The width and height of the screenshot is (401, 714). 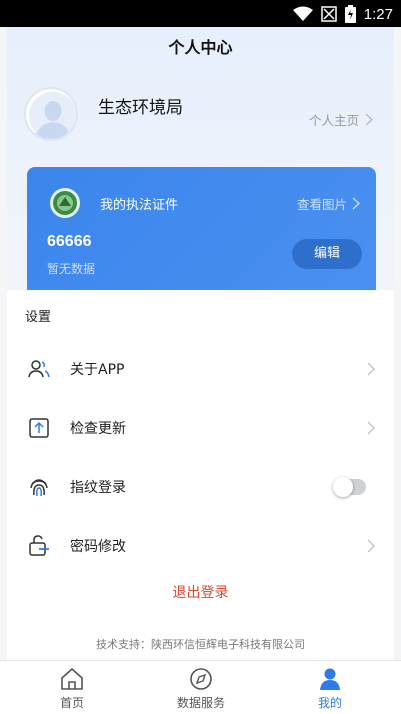 What do you see at coordinates (200, 428) in the screenshot?
I see `settings-item-check-update: 检查更新` at bounding box center [200, 428].